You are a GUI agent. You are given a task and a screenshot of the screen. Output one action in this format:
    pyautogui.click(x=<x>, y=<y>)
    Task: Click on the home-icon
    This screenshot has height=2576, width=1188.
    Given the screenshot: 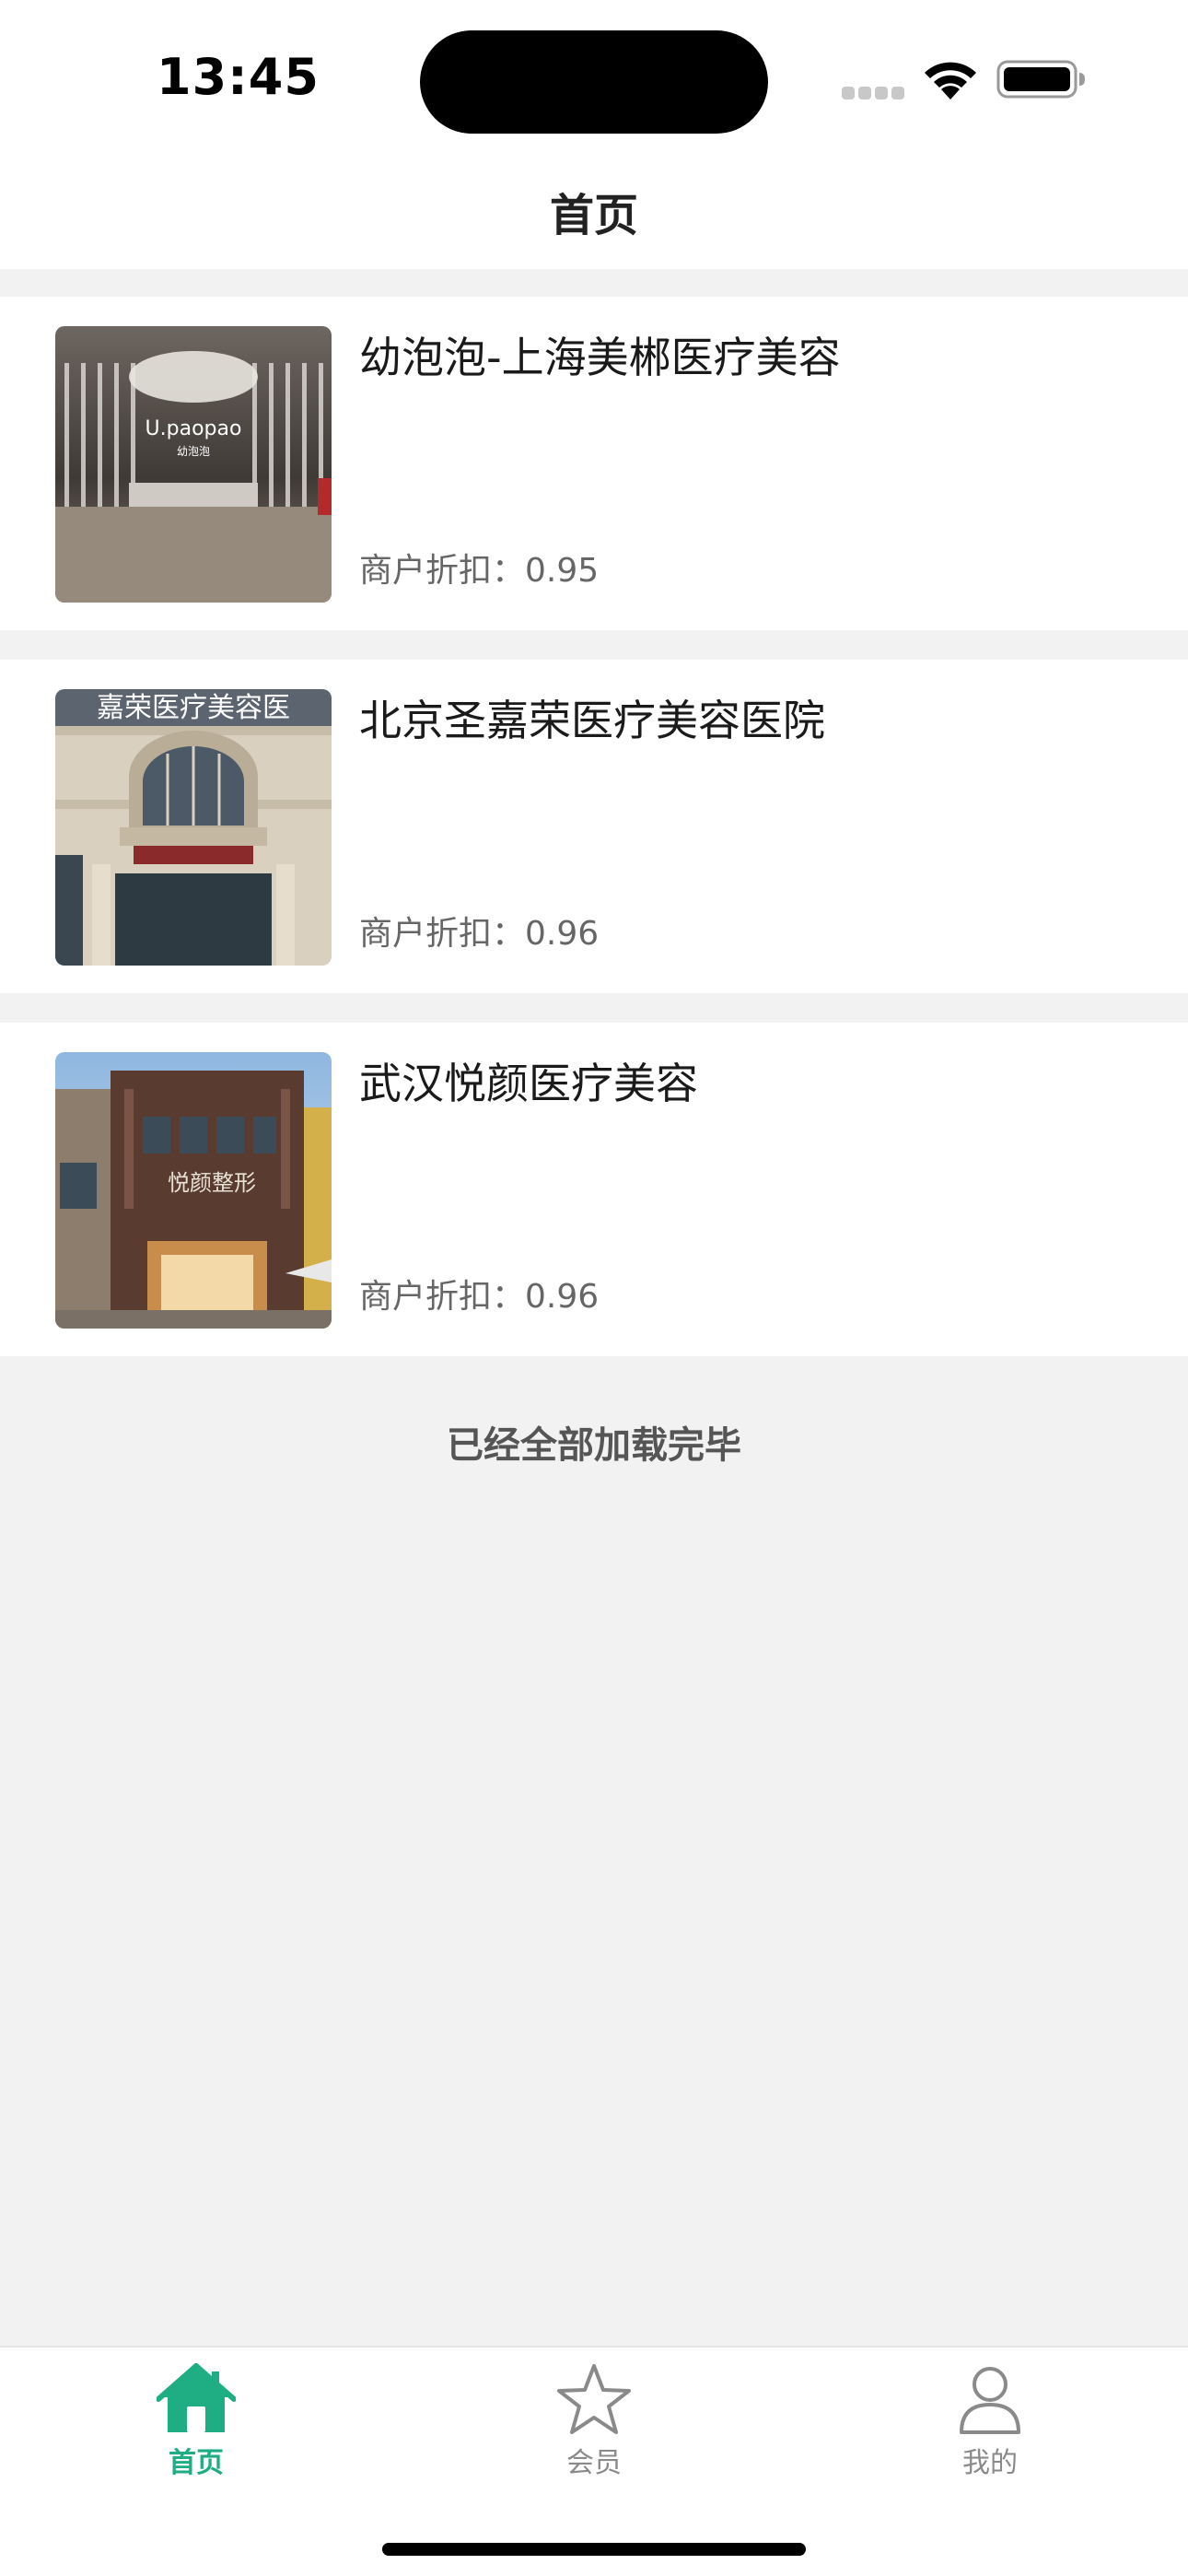 What is the action you would take?
    pyautogui.click(x=196, y=2397)
    